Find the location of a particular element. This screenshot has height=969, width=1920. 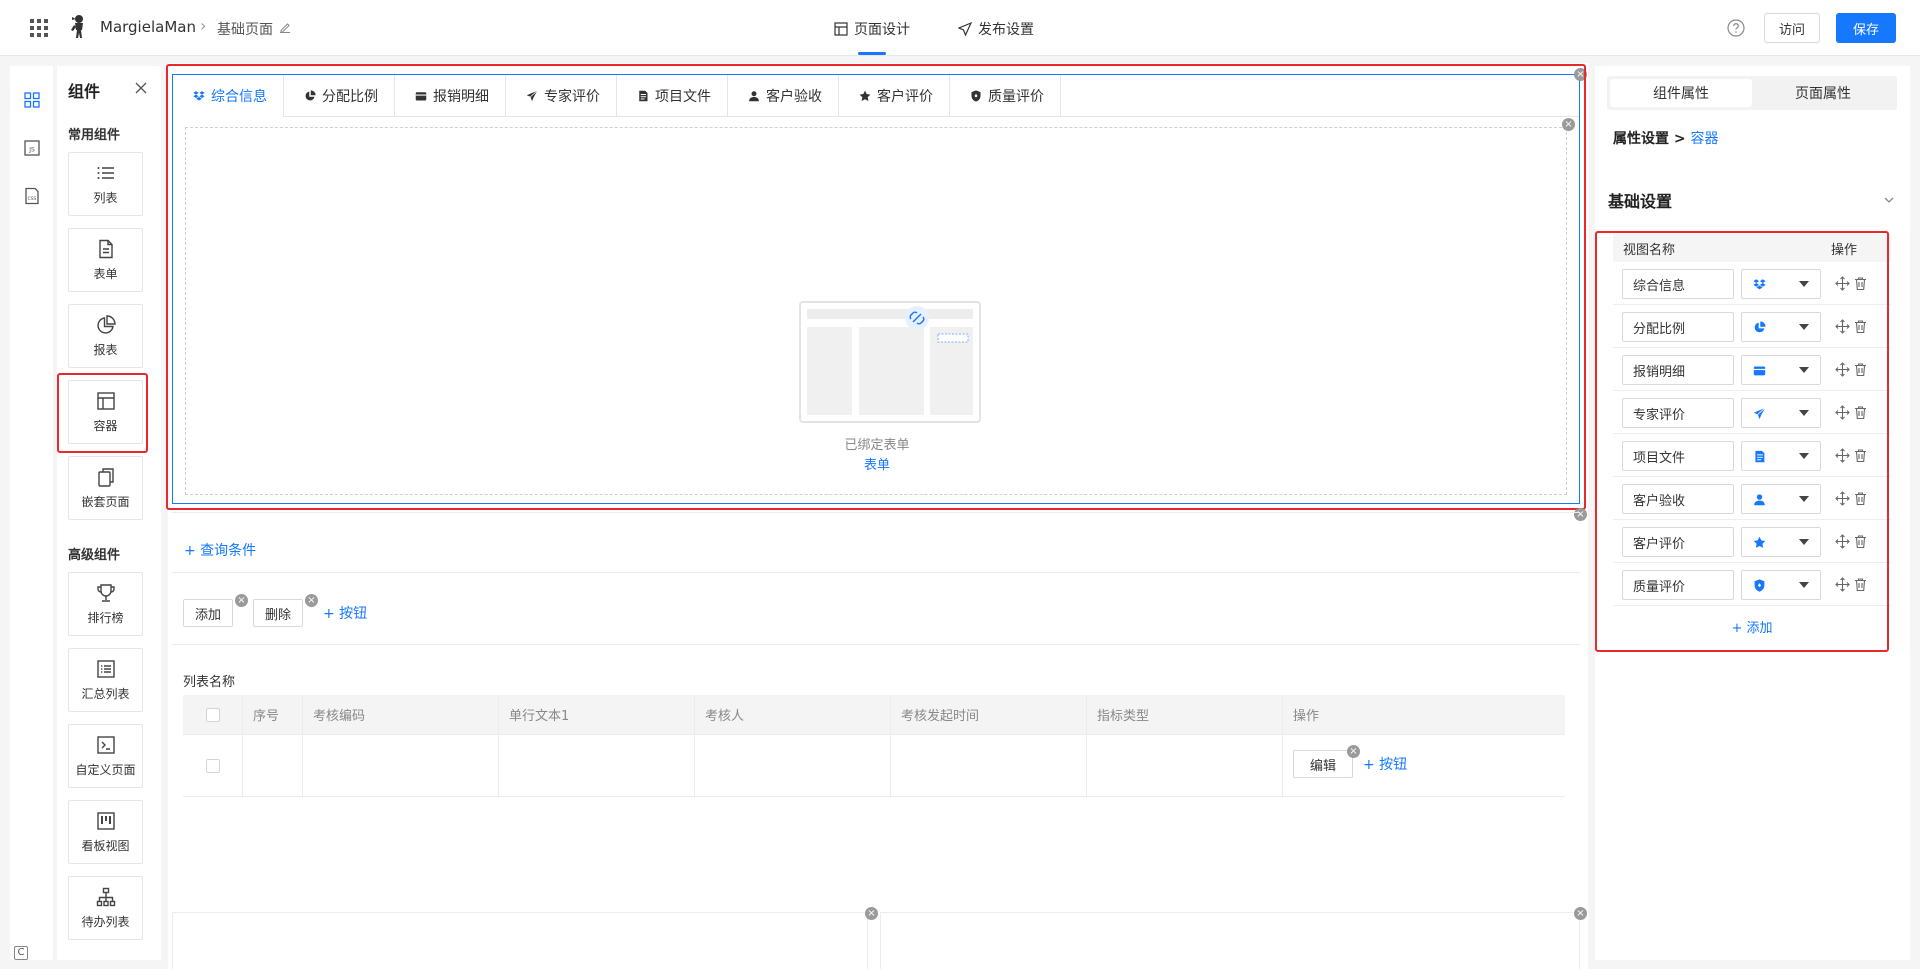

bound-form-link: 表单 is located at coordinates (877, 463).